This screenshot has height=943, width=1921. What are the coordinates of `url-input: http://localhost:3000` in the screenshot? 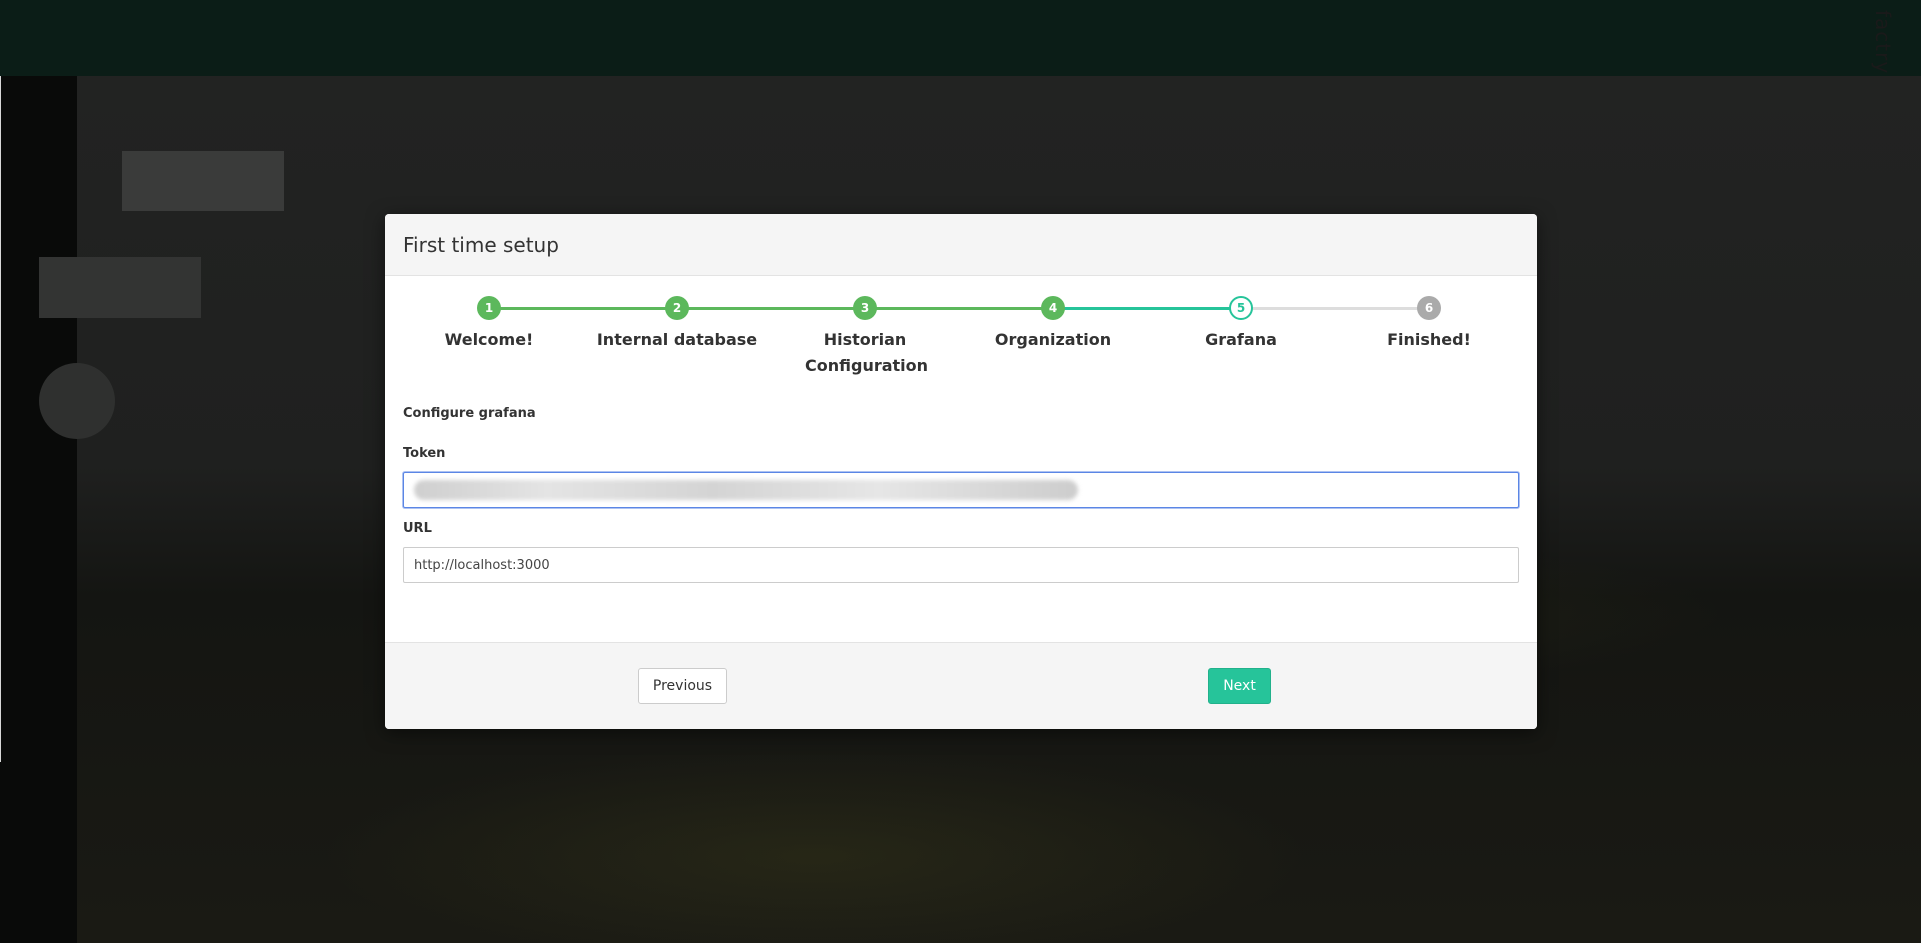 It's located at (961, 565).